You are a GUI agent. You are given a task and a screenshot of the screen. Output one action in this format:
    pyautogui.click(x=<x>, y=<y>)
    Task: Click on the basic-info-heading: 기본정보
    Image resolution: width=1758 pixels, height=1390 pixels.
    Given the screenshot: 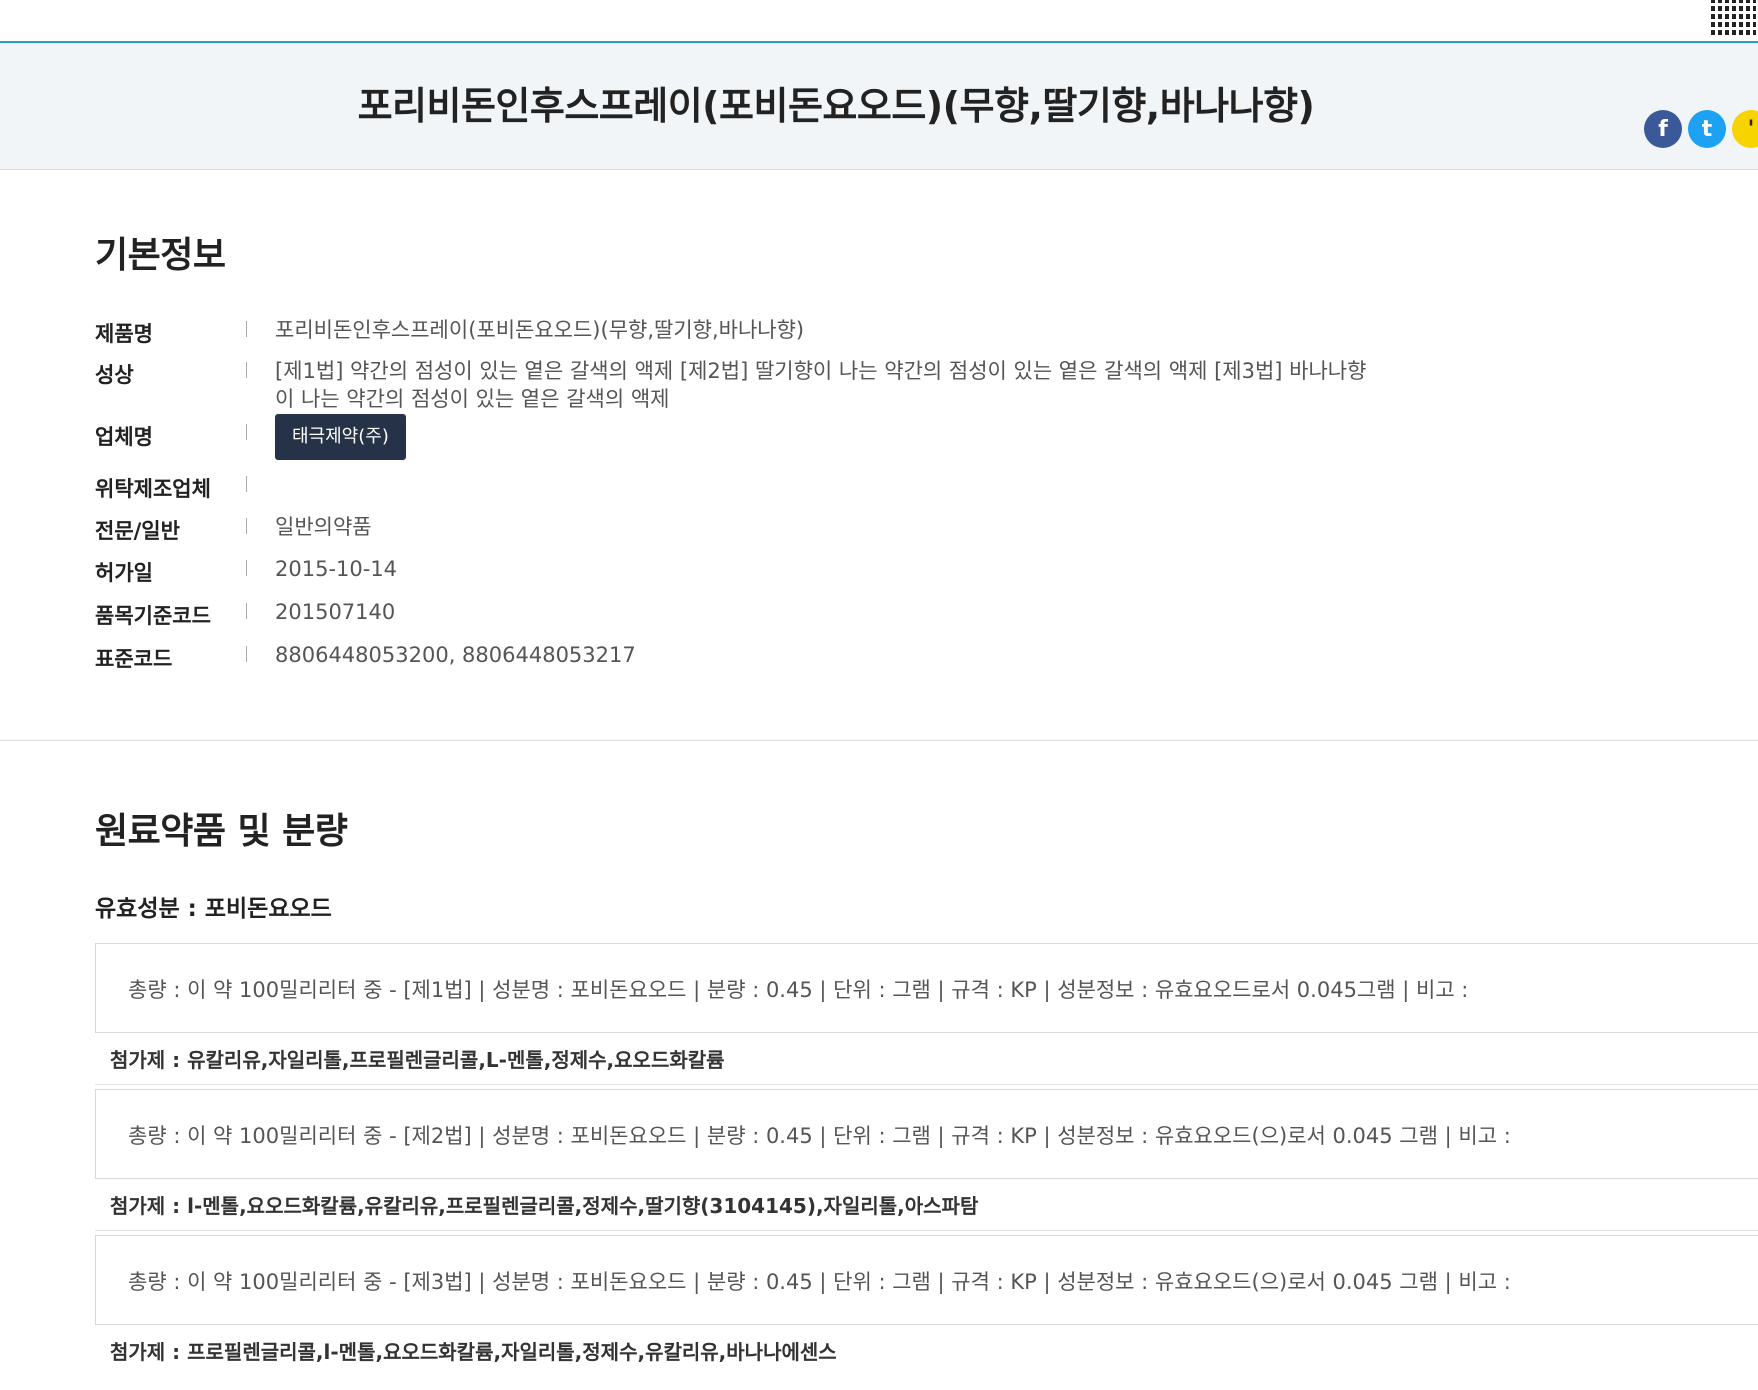 What is the action you would take?
    pyautogui.click(x=160, y=255)
    